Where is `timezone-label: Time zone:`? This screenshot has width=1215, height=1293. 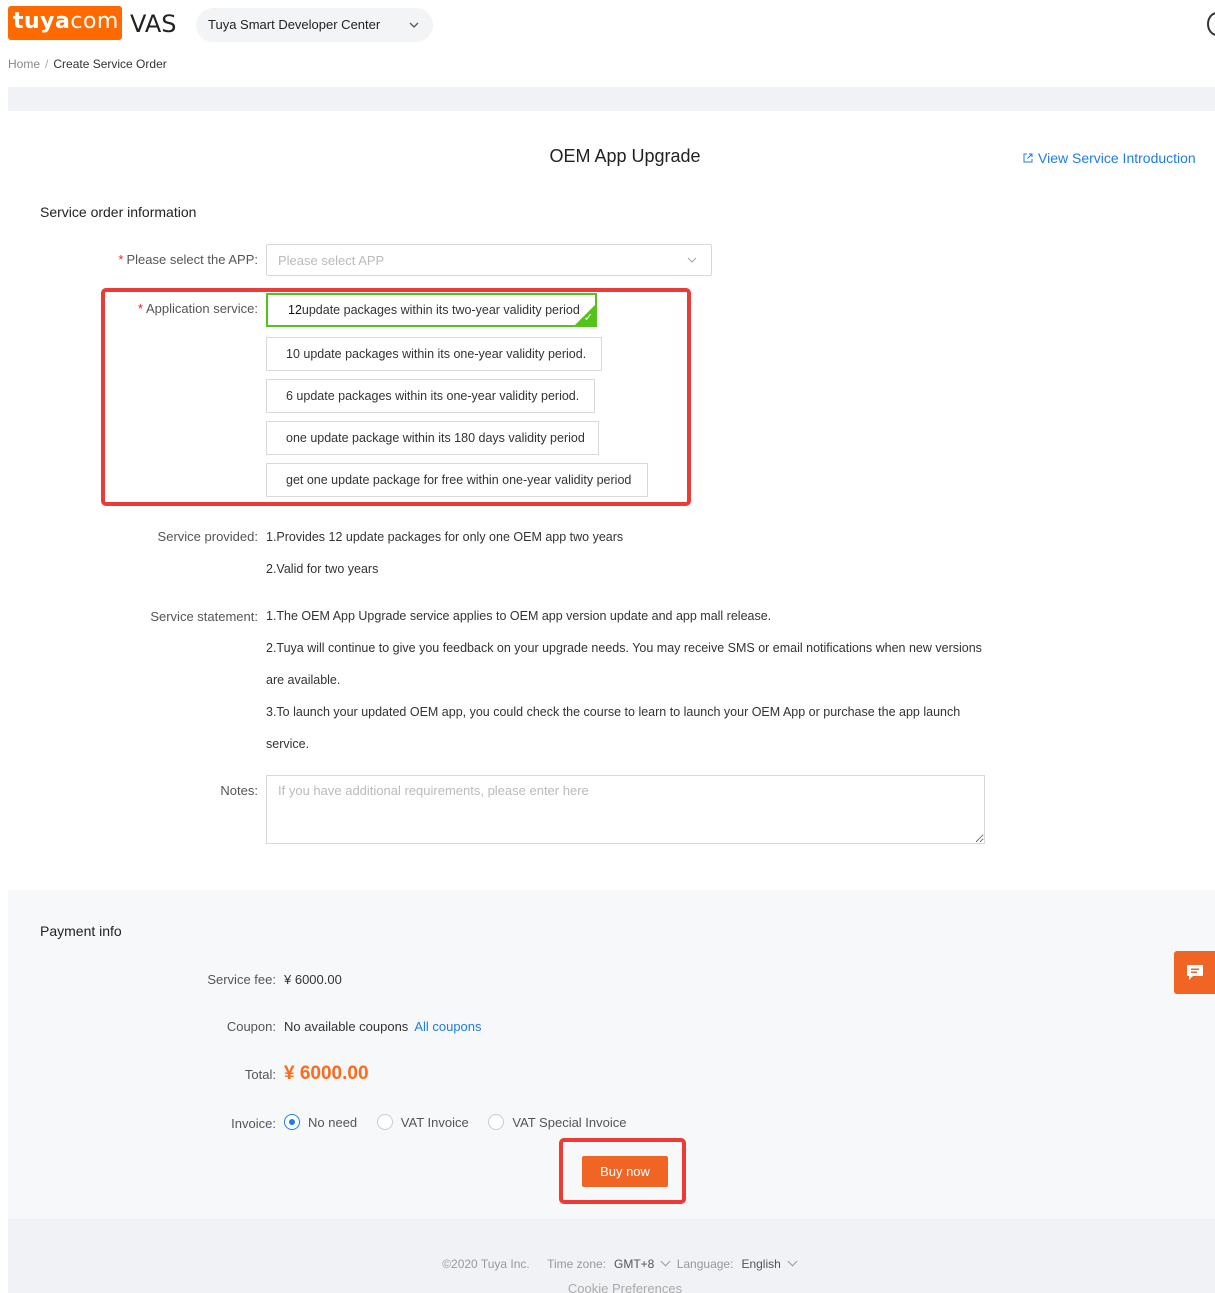 timezone-label: Time zone: is located at coordinates (577, 1264).